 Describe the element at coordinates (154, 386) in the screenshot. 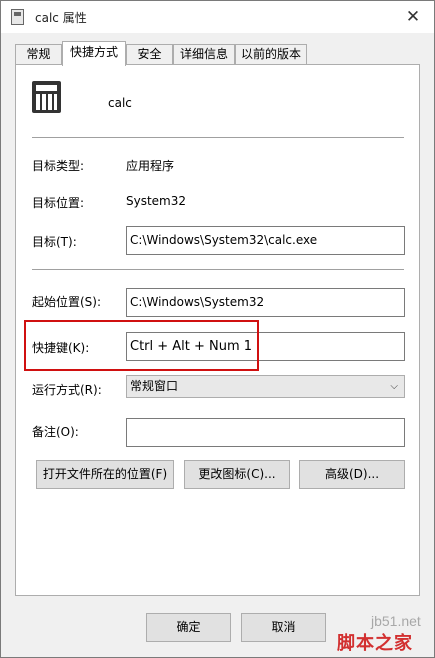

I see `run-select-value: 常规窗口` at that location.